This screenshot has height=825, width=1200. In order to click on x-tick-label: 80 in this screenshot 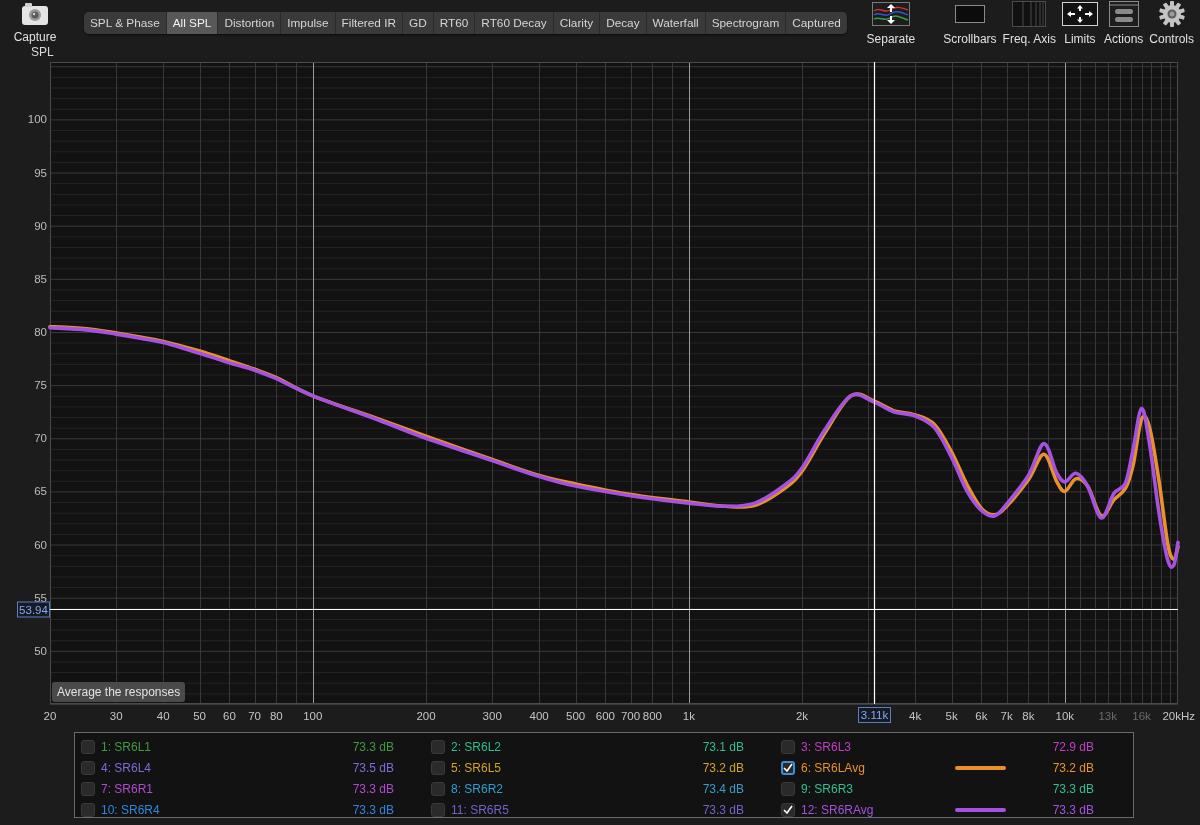, I will do `click(276, 716)`.